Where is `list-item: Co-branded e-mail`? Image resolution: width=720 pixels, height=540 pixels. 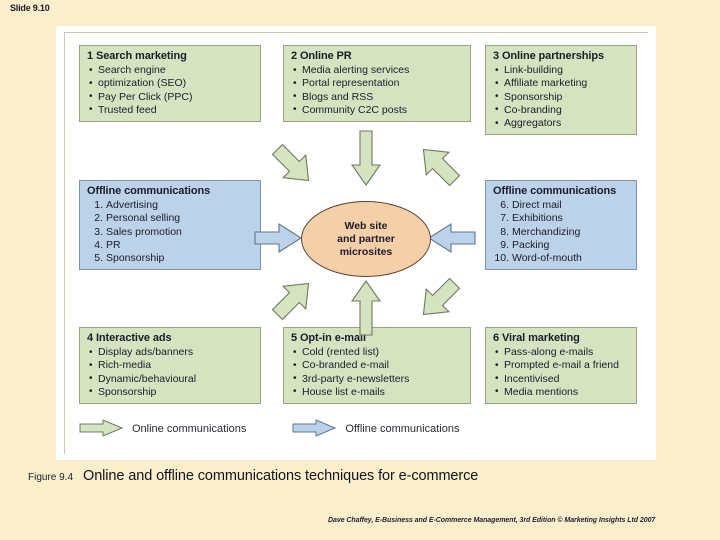 list-item: Co-branded e-mail is located at coordinates (377, 365).